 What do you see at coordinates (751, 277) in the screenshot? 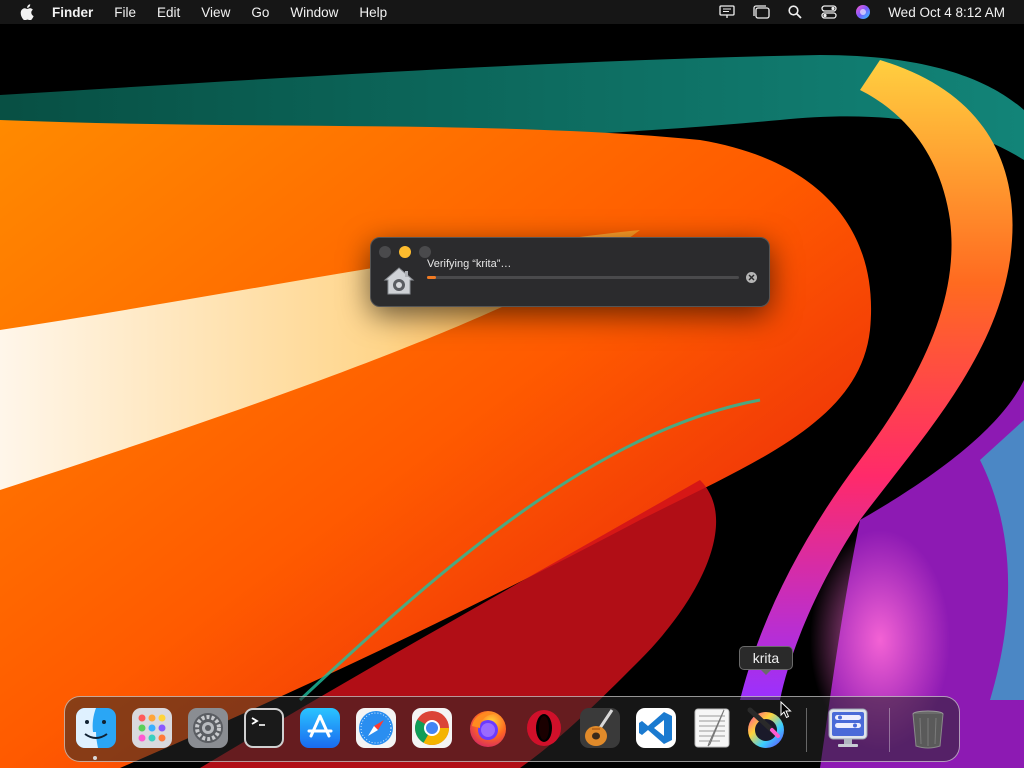
I see `cancel-verification-button` at bounding box center [751, 277].